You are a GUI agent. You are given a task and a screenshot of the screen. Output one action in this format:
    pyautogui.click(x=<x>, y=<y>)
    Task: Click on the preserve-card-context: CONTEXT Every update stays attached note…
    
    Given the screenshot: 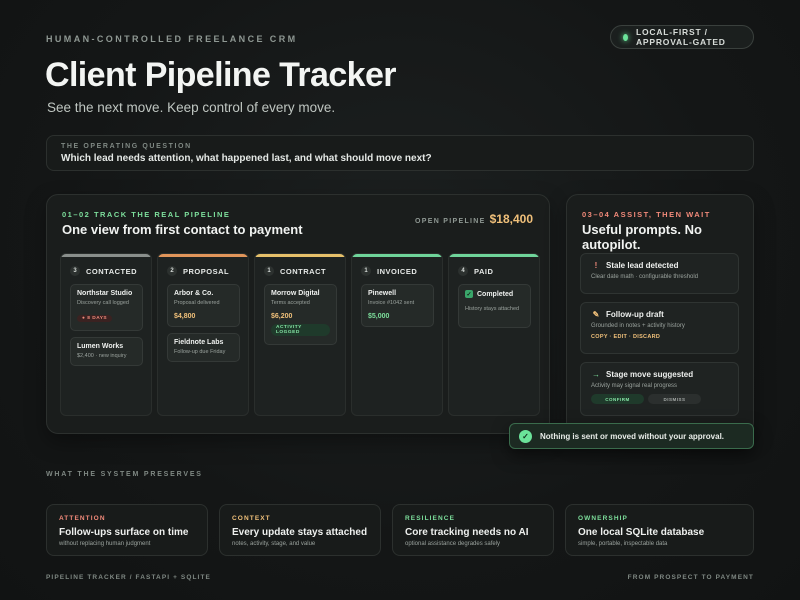 What is the action you would take?
    pyautogui.click(x=300, y=530)
    